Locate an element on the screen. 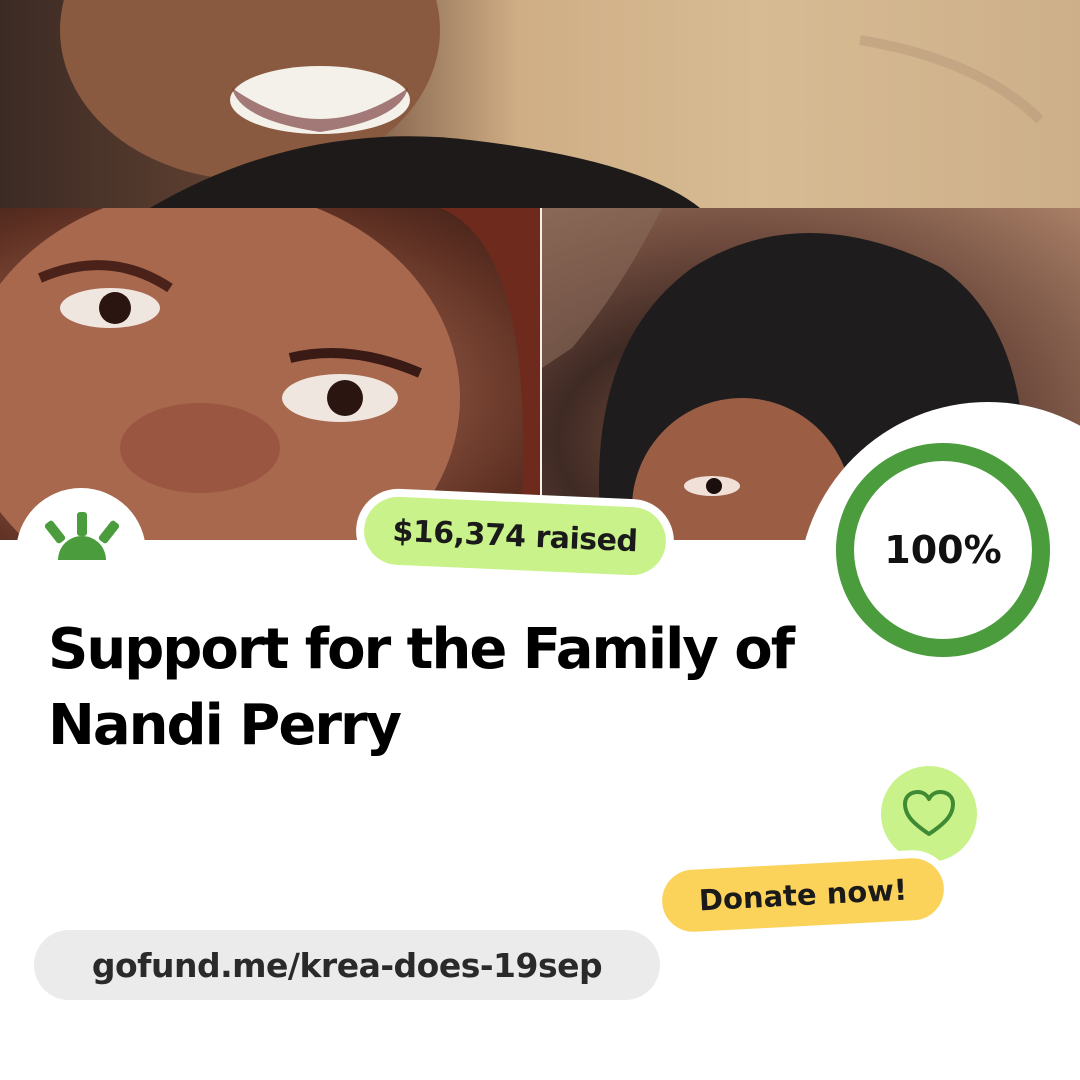  progress-percent: 100% is located at coordinates (943, 550).